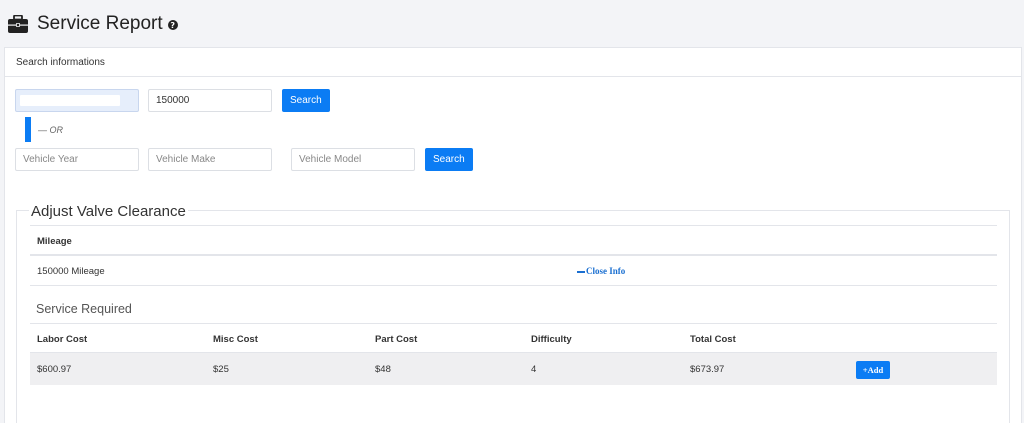 The width and height of the screenshot is (1024, 423). Describe the element at coordinates (513, 62) in the screenshot. I see `card-header: Search informations` at that location.